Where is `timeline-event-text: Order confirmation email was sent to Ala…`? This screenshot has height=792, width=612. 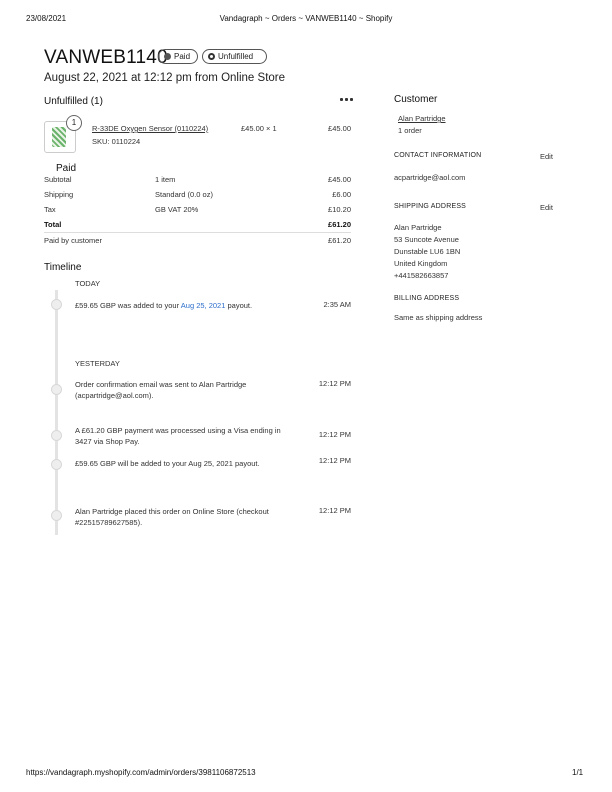 timeline-event-text: Order confirmation email was sent to Ala… is located at coordinates (161, 390).